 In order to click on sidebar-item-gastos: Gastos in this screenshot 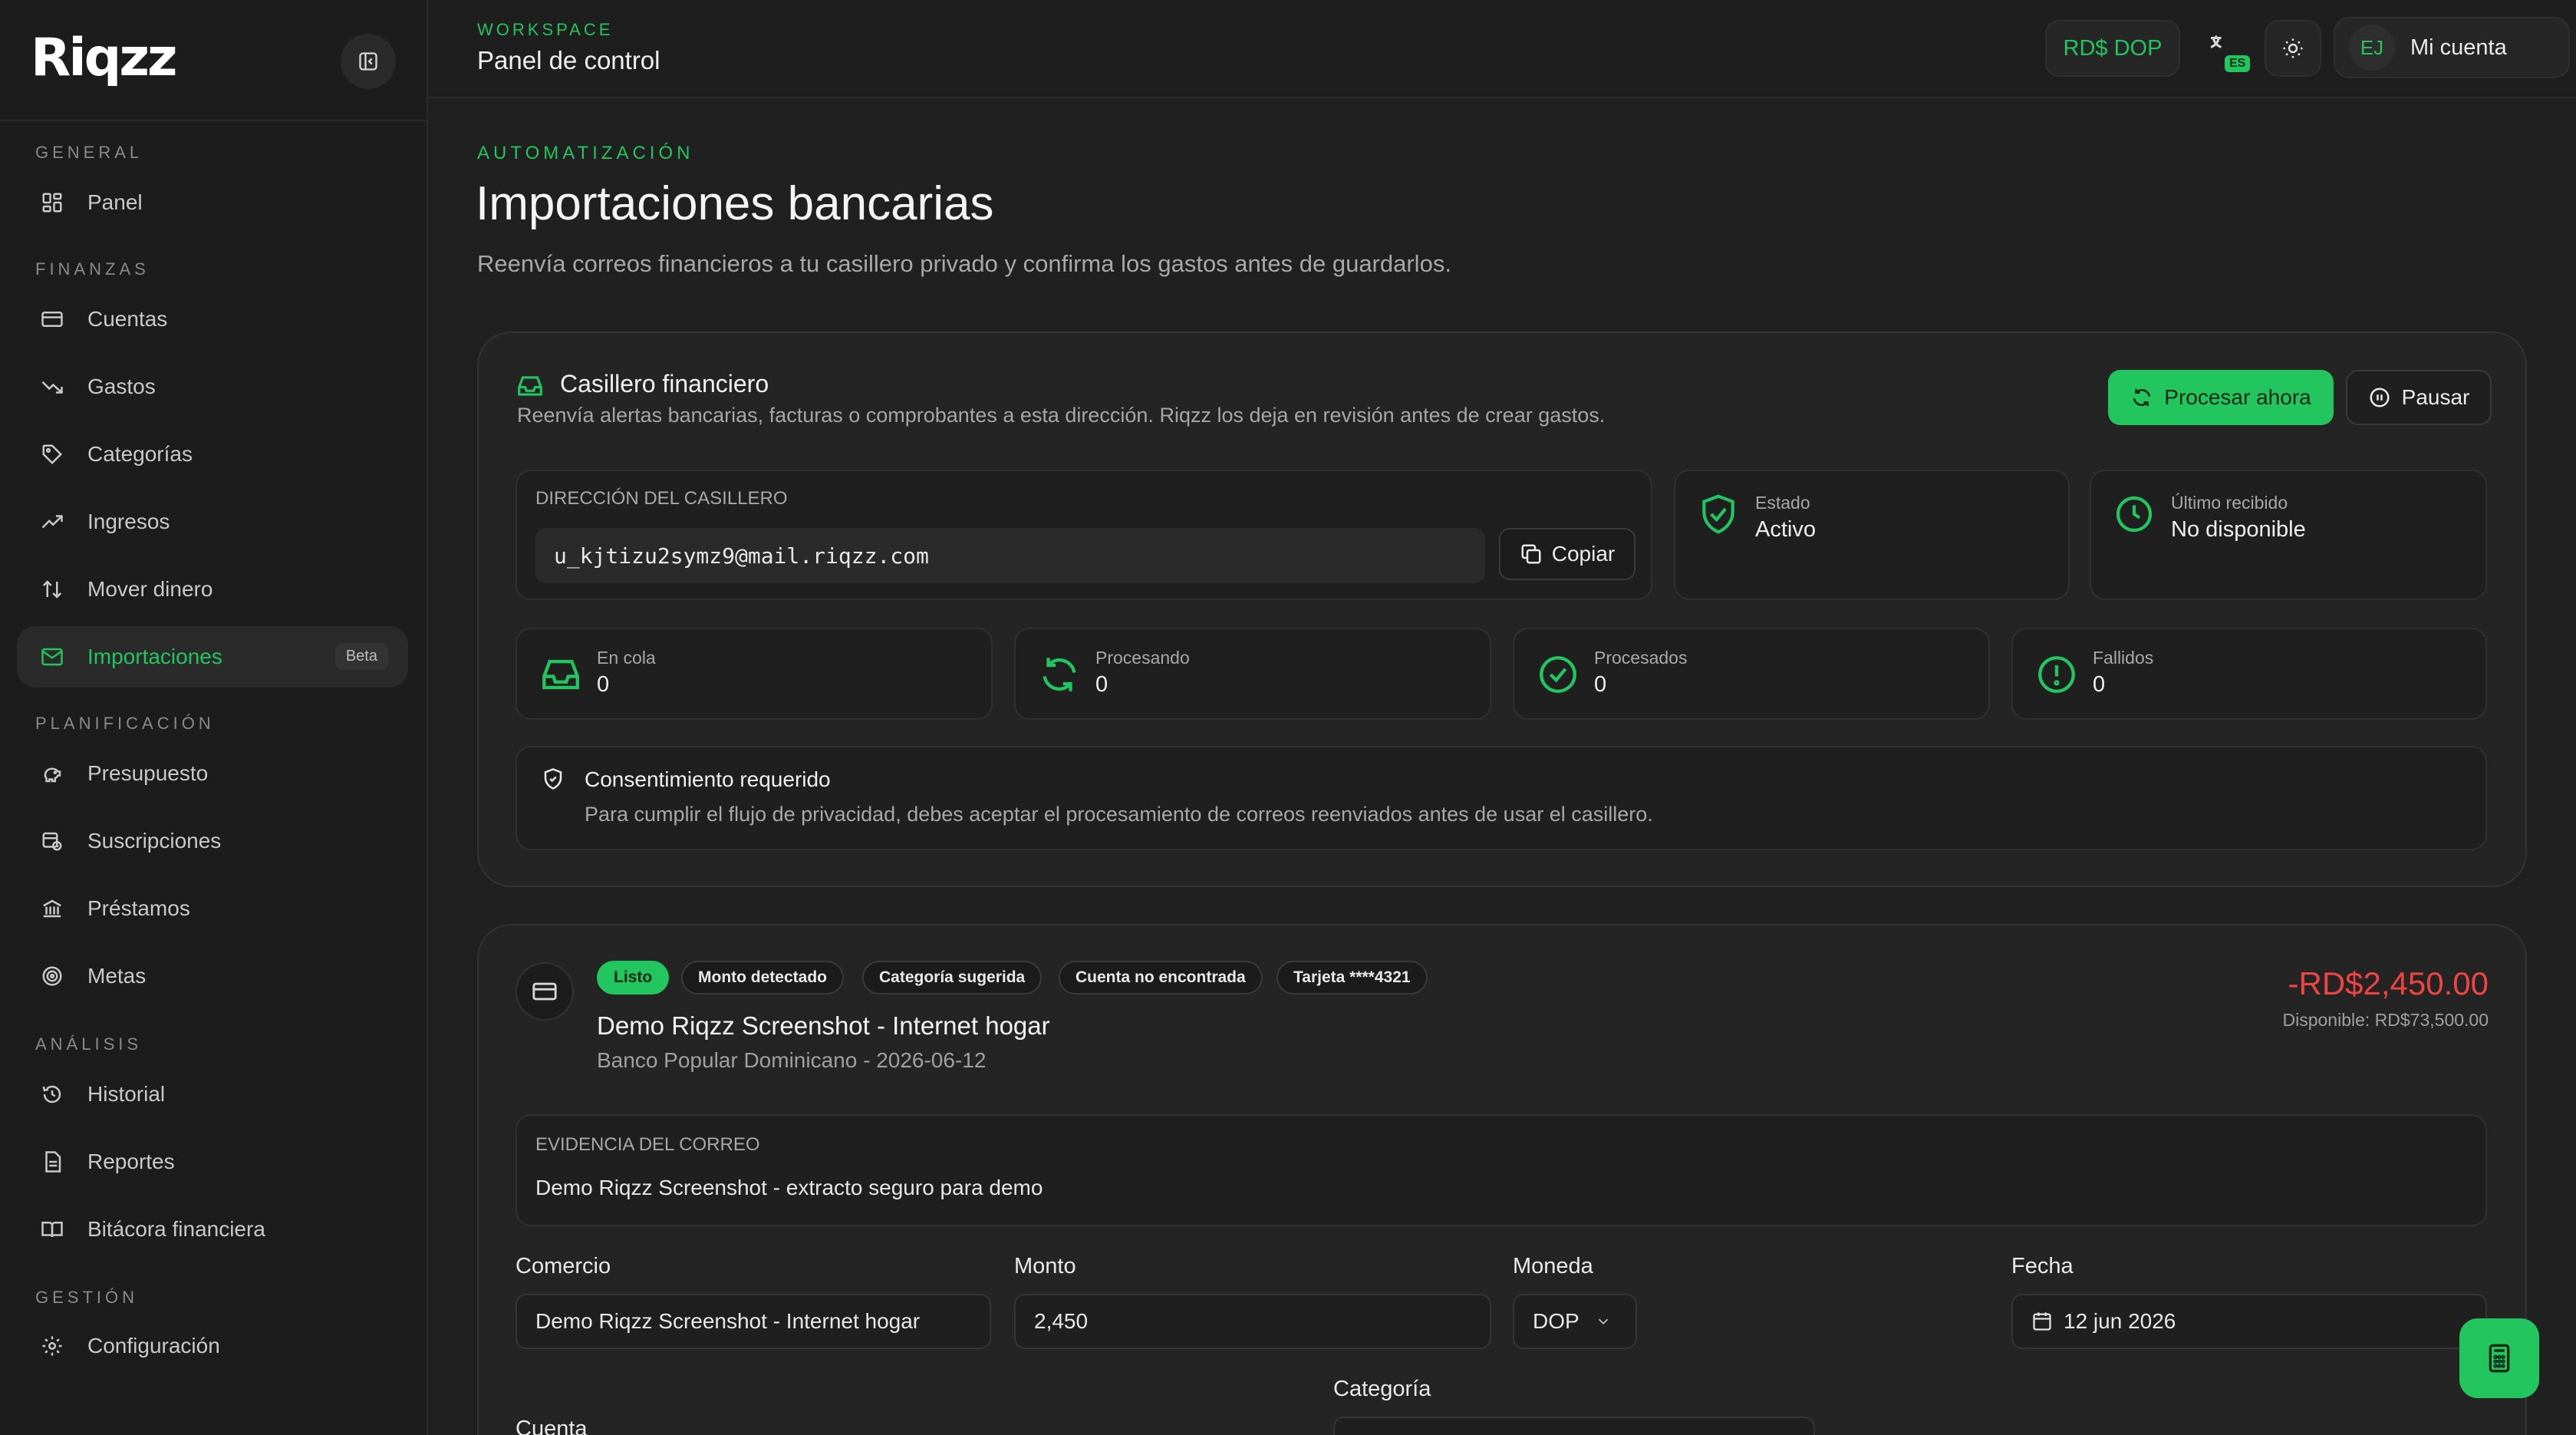, I will do `click(212, 386)`.